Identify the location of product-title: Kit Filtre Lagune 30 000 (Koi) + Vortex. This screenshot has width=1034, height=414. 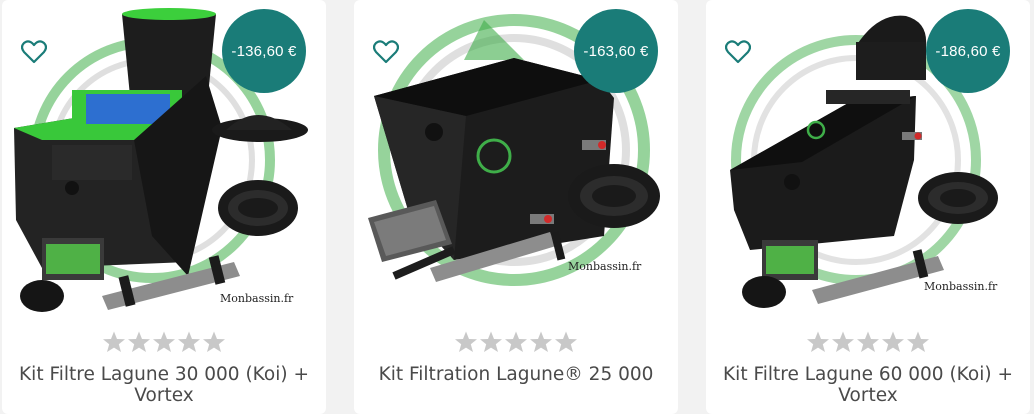
(164, 385).